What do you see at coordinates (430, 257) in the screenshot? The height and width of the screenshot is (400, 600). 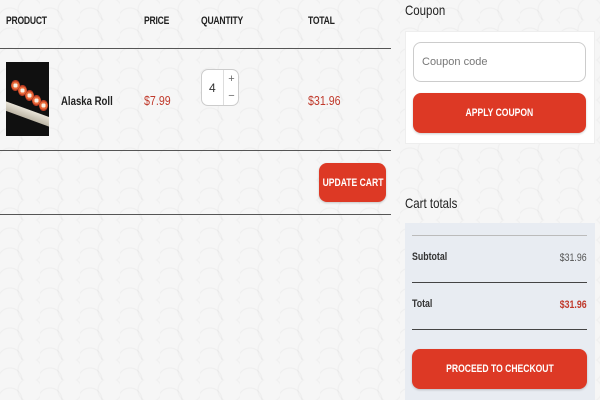 I see `subtotal-label: Subtotal` at bounding box center [430, 257].